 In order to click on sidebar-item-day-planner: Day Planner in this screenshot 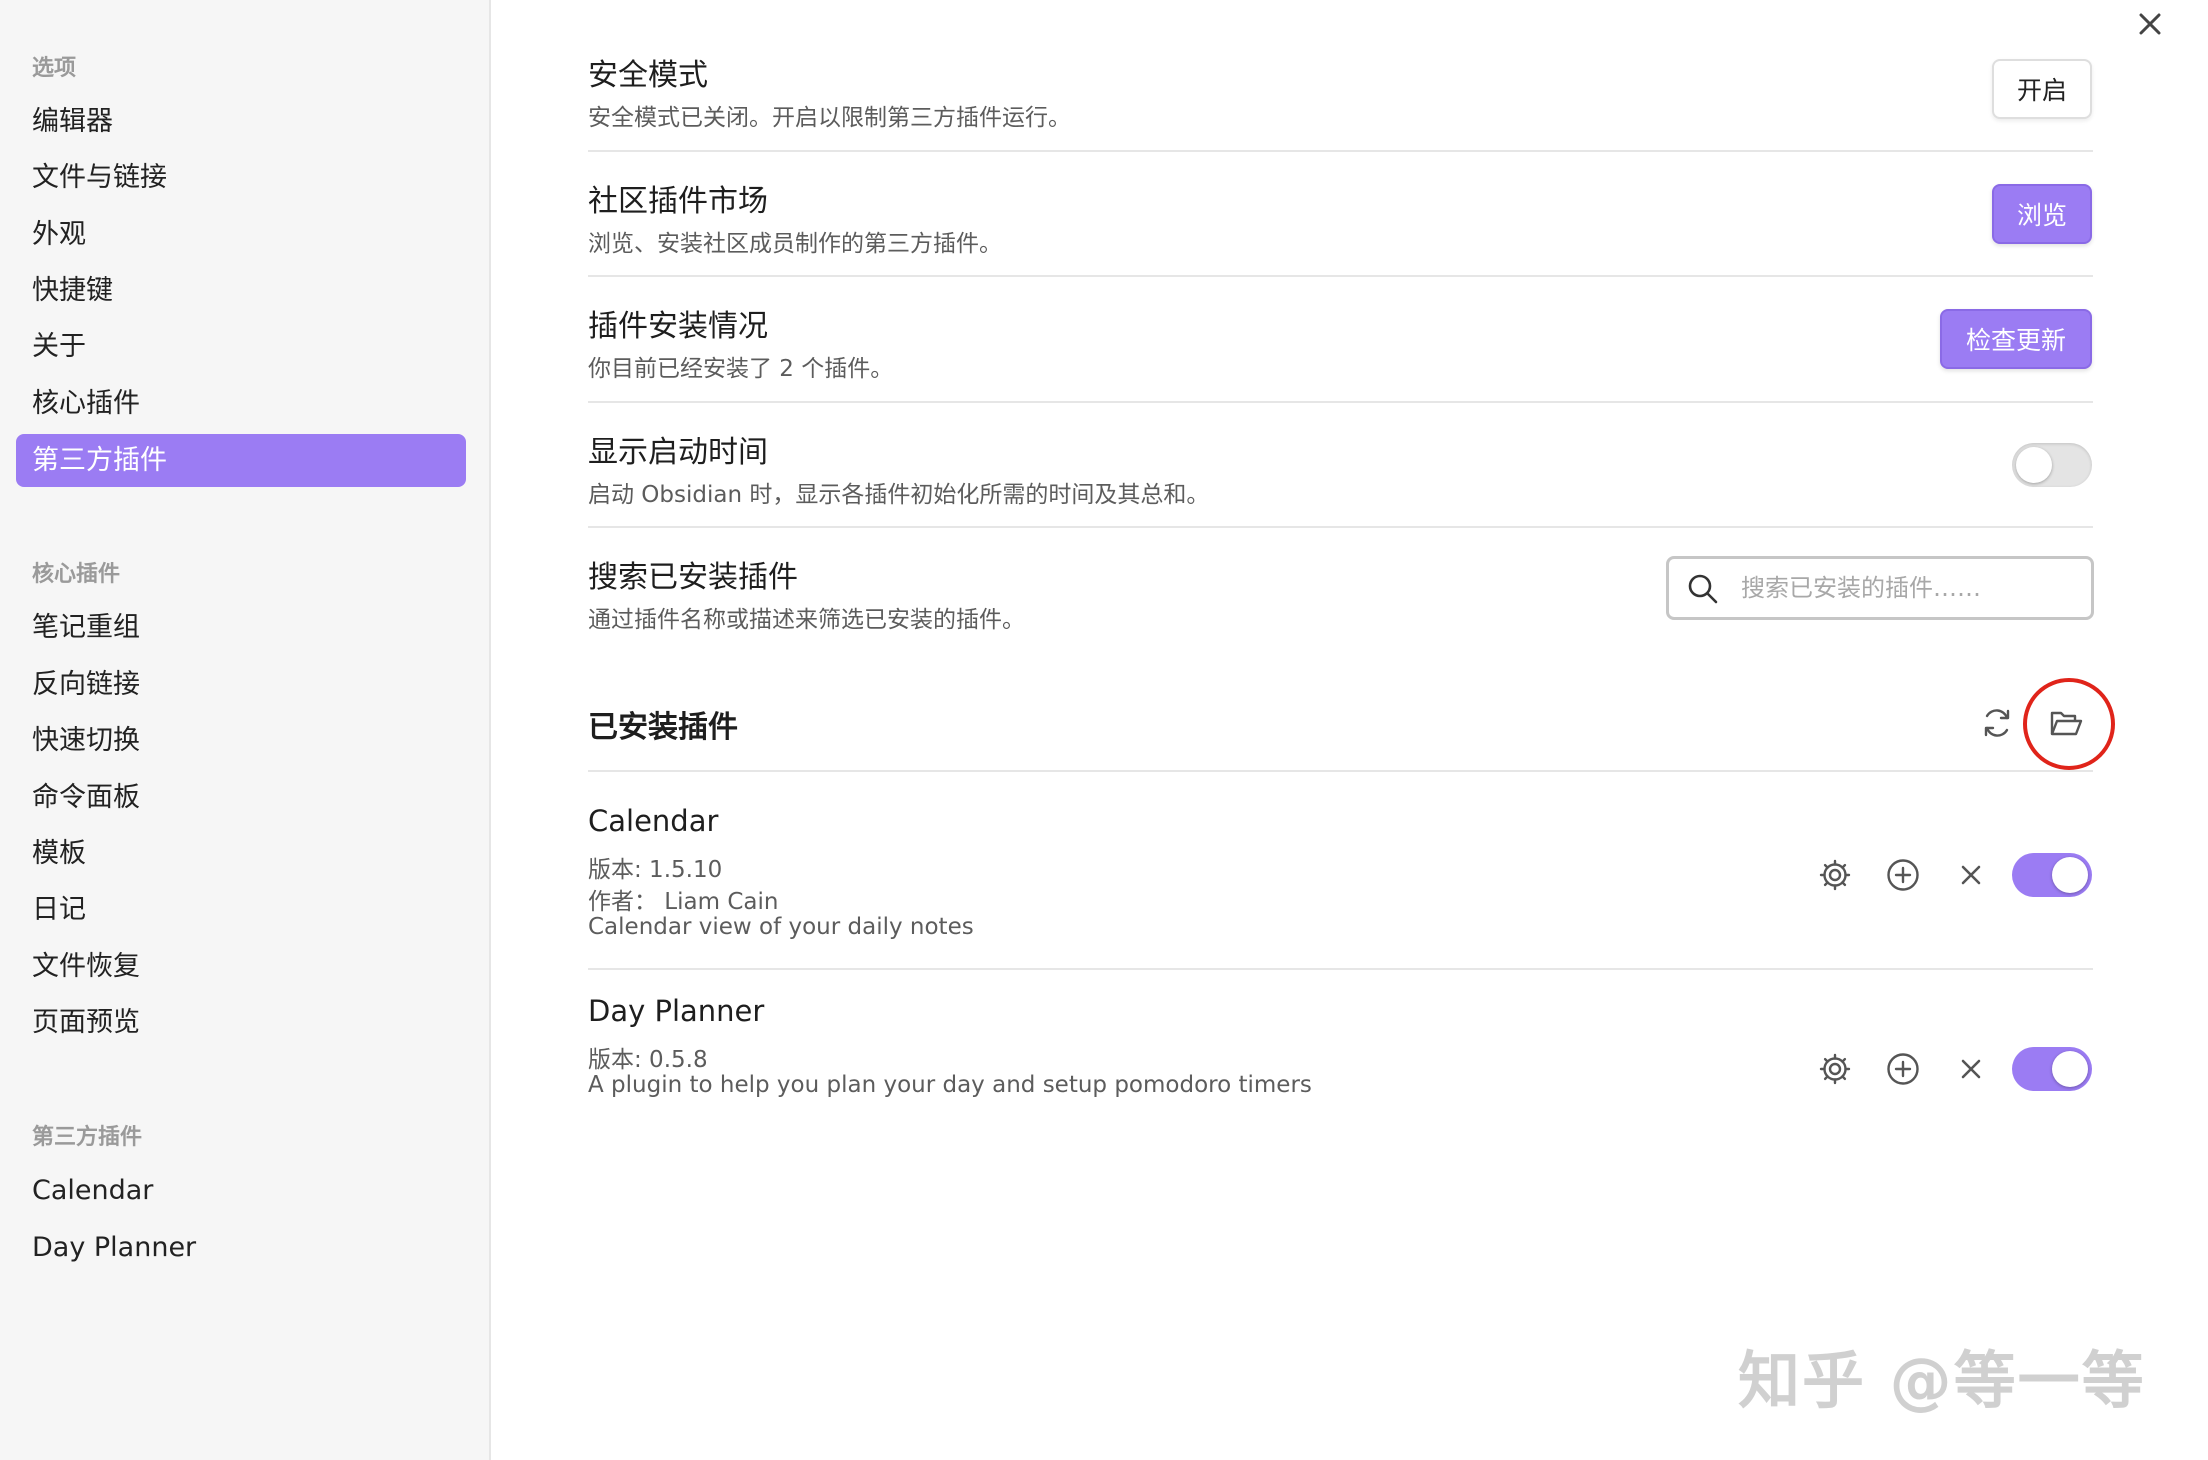, I will do `click(241, 1247)`.